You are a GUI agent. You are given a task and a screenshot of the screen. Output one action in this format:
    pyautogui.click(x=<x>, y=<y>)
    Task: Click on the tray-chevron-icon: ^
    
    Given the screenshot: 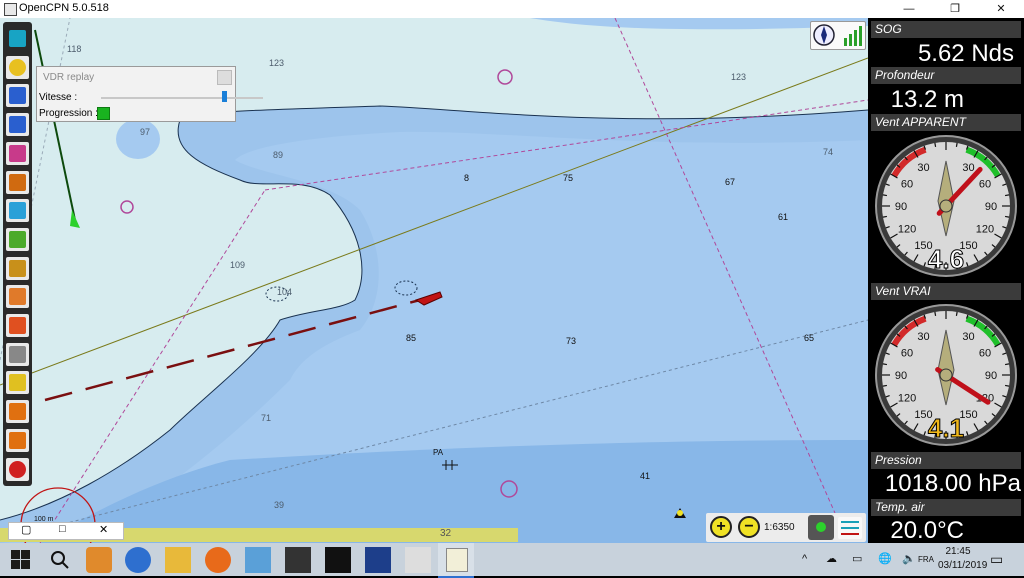 What is the action you would take?
    pyautogui.click(x=804, y=559)
    